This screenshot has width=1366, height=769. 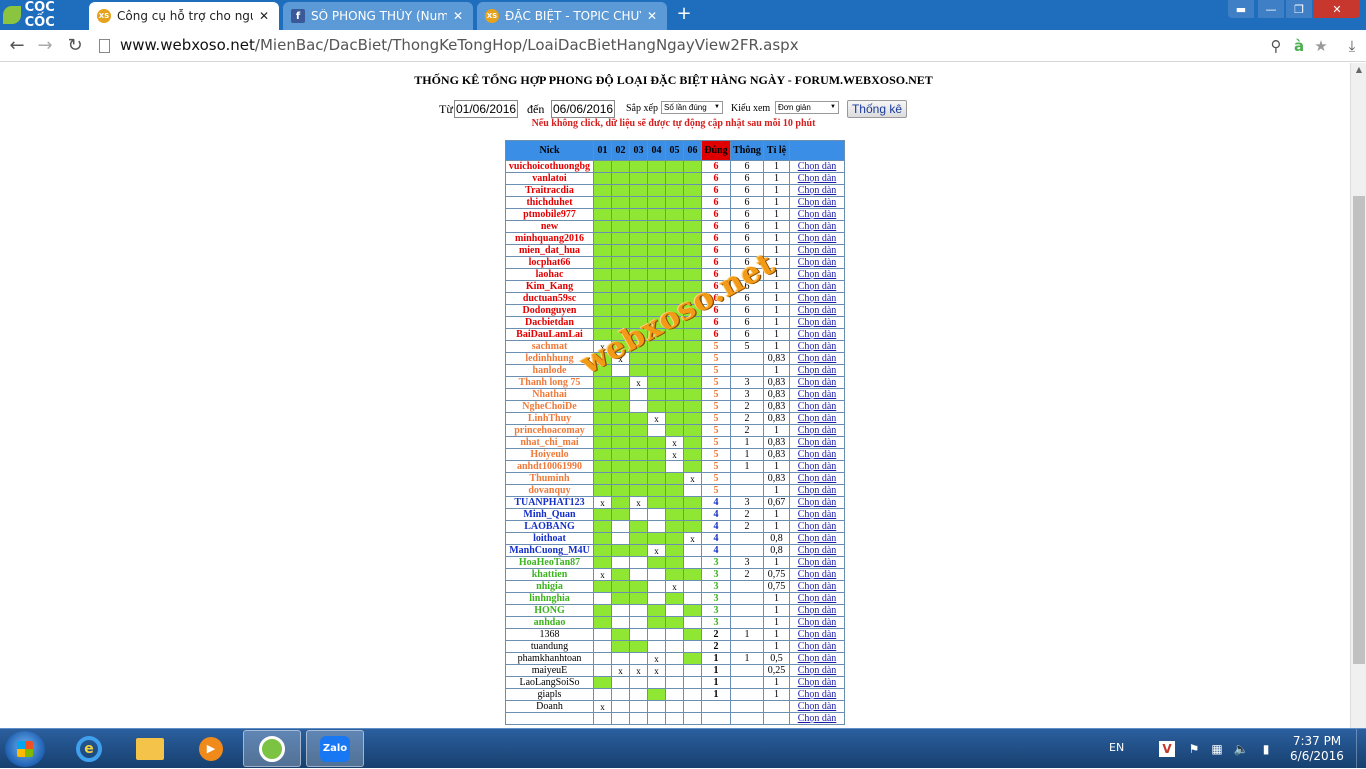 What do you see at coordinates (638, 334) in the screenshot?
I see `day-03-cell` at bounding box center [638, 334].